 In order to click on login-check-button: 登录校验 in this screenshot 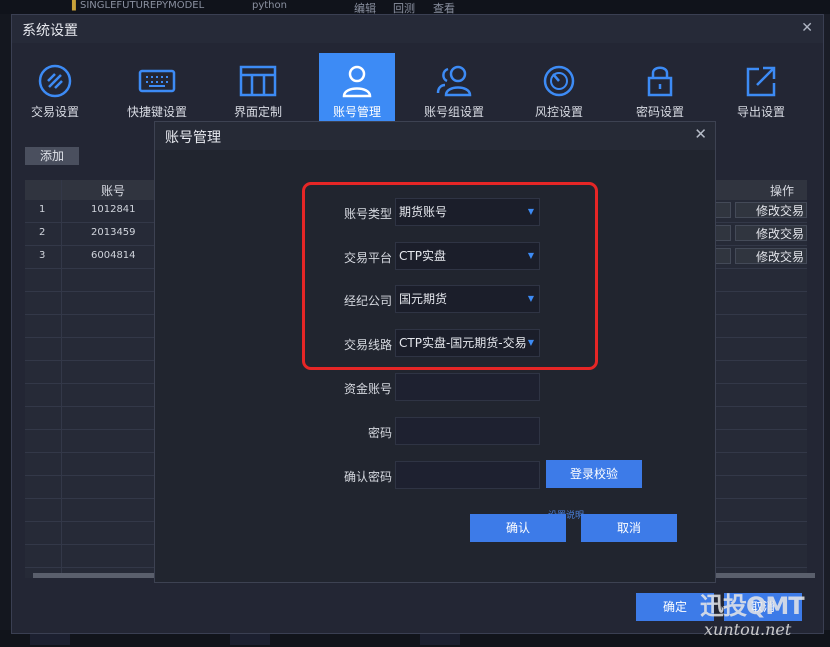, I will do `click(594, 474)`.